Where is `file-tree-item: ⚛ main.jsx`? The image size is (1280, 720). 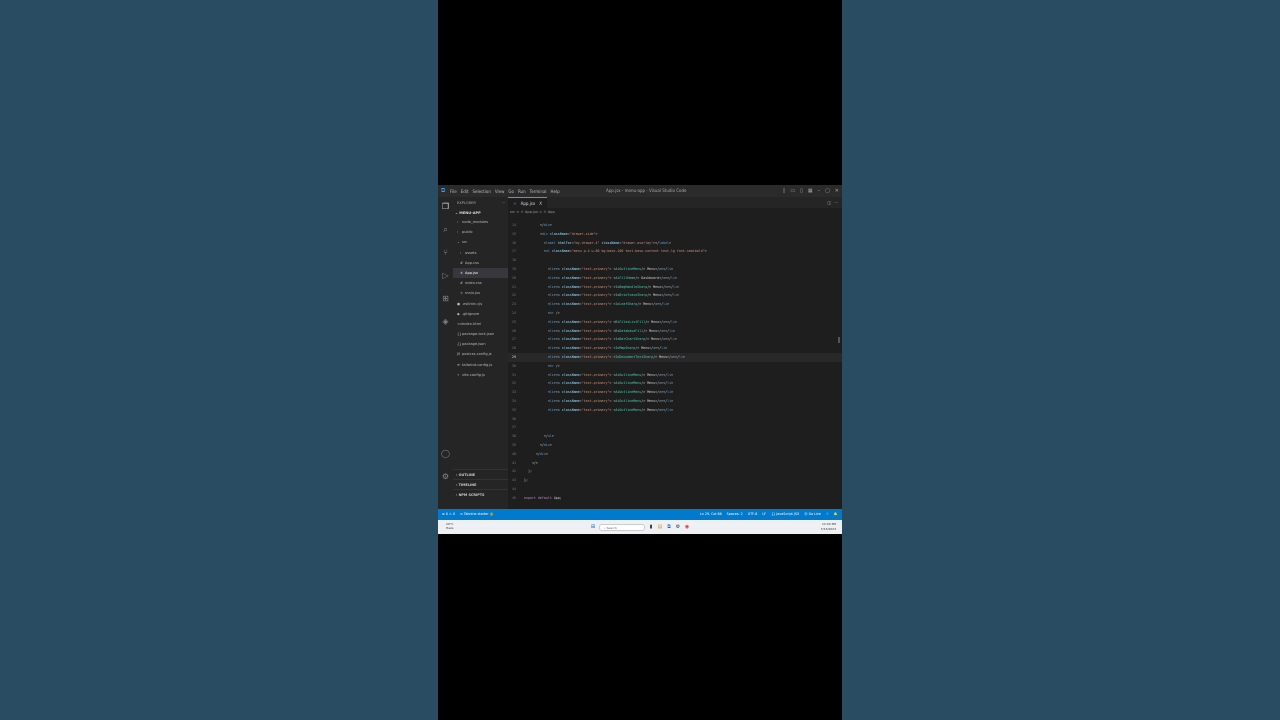
file-tree-item: ⚛ main.jsx is located at coordinates (480, 293).